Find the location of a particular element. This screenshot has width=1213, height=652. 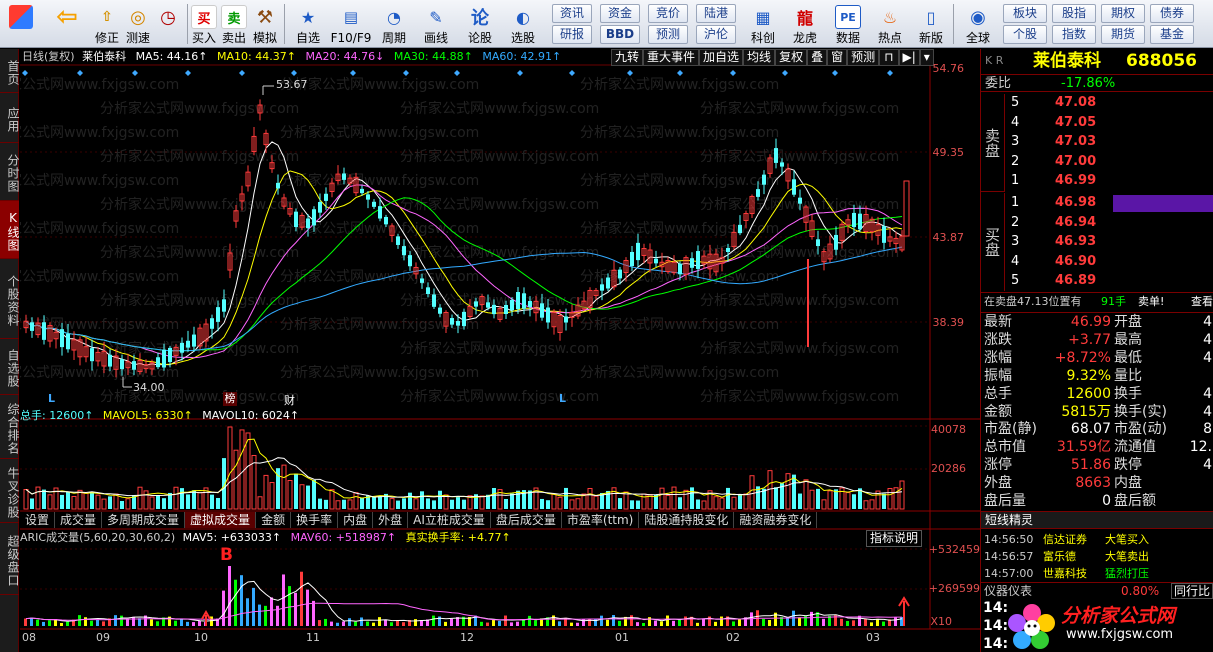

news-item: 14:56:50 信达证券 大笔买入 is located at coordinates (1097, 539).